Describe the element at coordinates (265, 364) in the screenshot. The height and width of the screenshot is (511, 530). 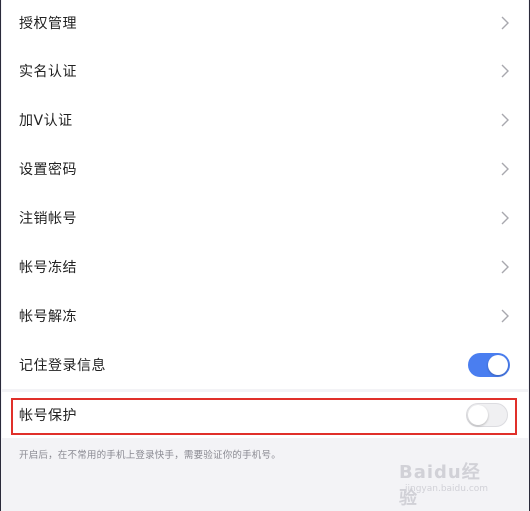
I see `settings-item-remember-login: 记住登录信息` at that location.